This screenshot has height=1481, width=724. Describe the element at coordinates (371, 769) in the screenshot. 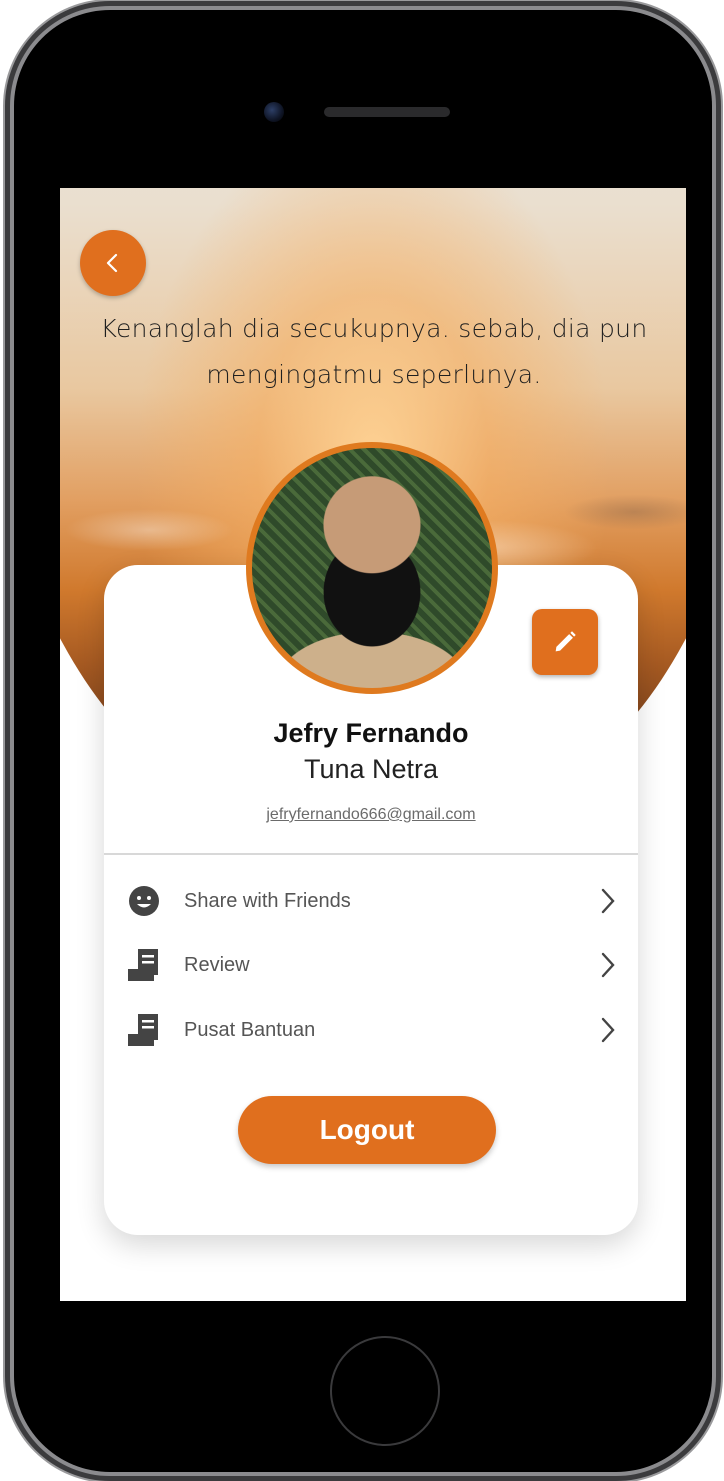

I see `profile-role: Tuna Netra` at that location.